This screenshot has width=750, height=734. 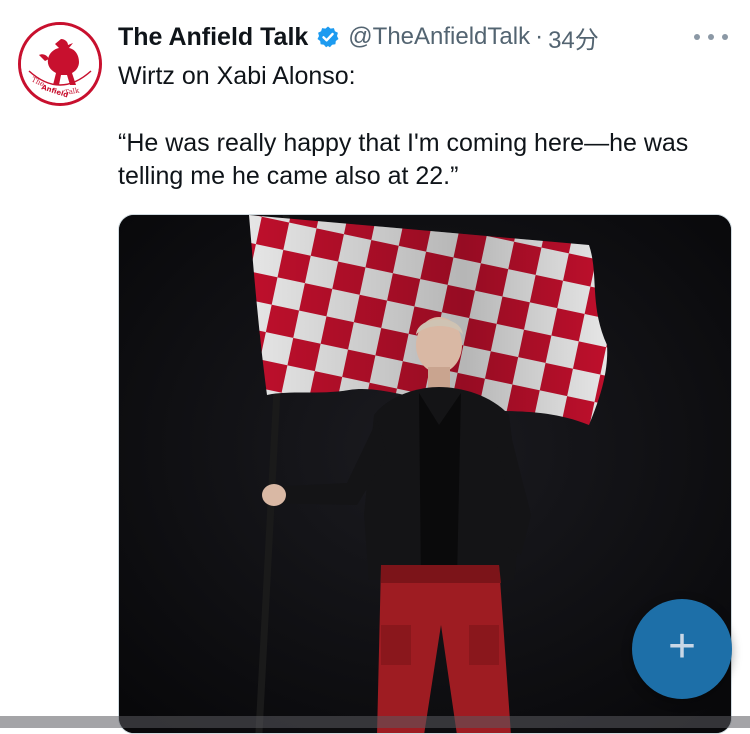 What do you see at coordinates (573, 37) in the screenshot?
I see `tweet-timestamp: 34分` at bounding box center [573, 37].